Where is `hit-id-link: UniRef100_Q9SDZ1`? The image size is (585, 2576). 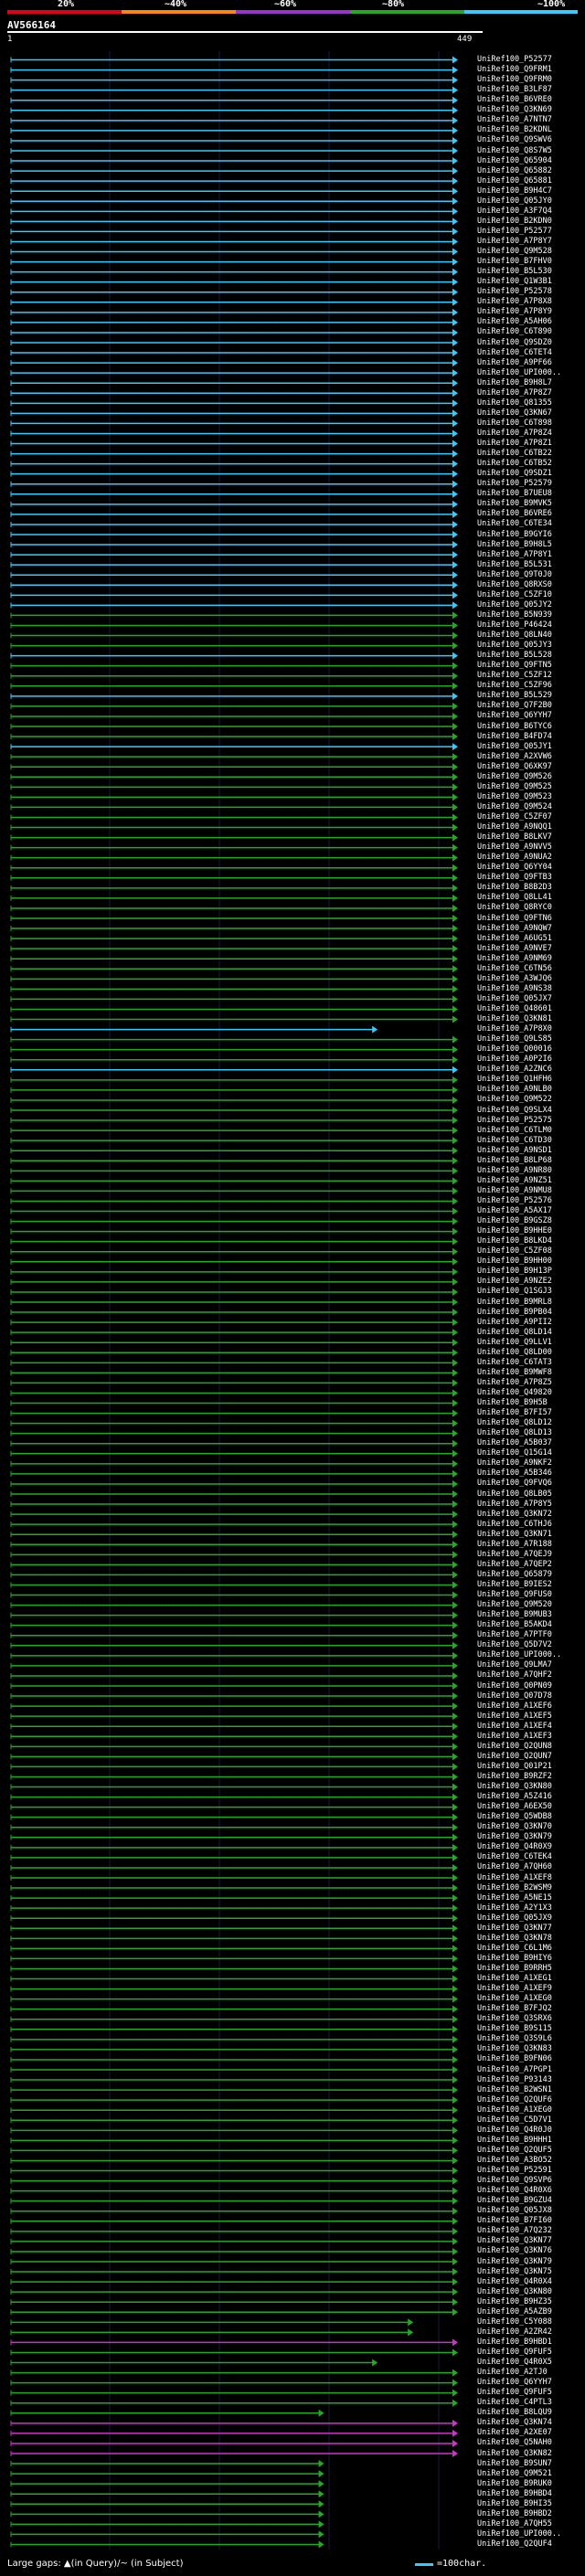 hit-id-link: UniRef100_Q9SDZ1 is located at coordinates (514, 474).